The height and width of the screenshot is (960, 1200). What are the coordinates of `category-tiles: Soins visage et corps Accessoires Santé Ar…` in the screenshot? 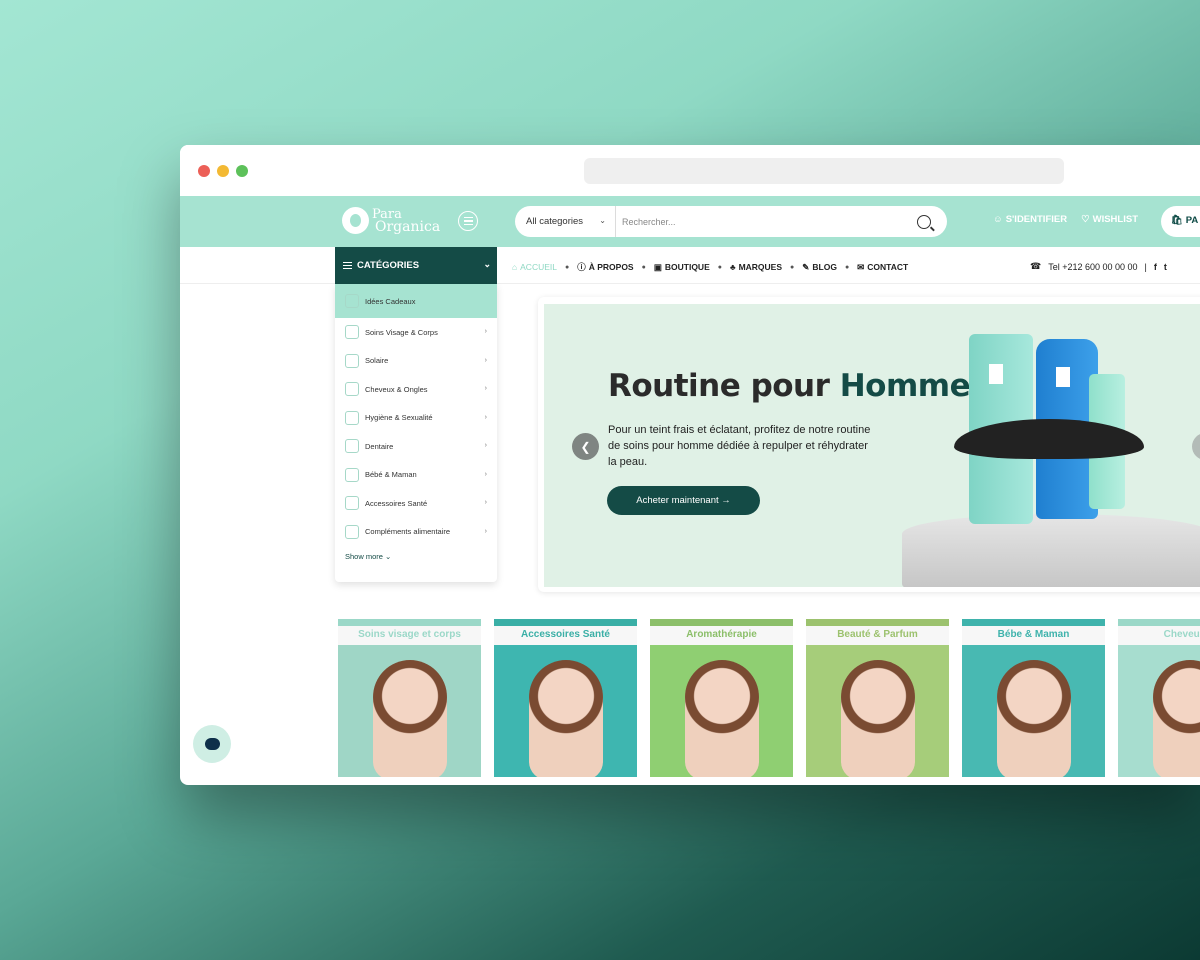 It's located at (769, 698).